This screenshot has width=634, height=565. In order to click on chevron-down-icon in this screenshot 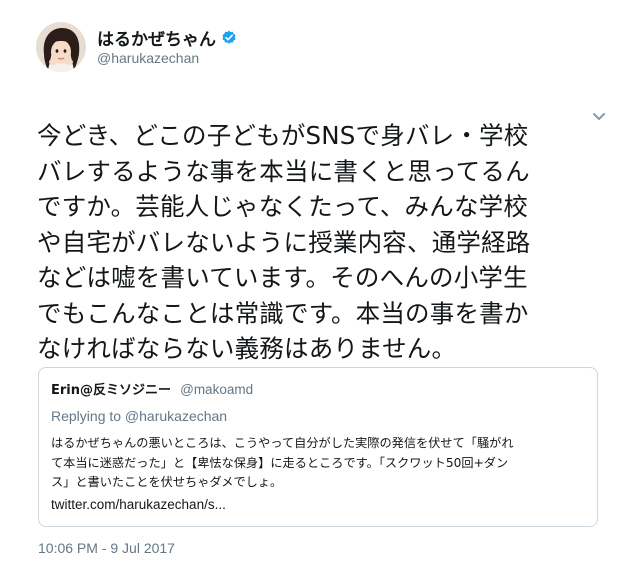, I will do `click(599, 113)`.